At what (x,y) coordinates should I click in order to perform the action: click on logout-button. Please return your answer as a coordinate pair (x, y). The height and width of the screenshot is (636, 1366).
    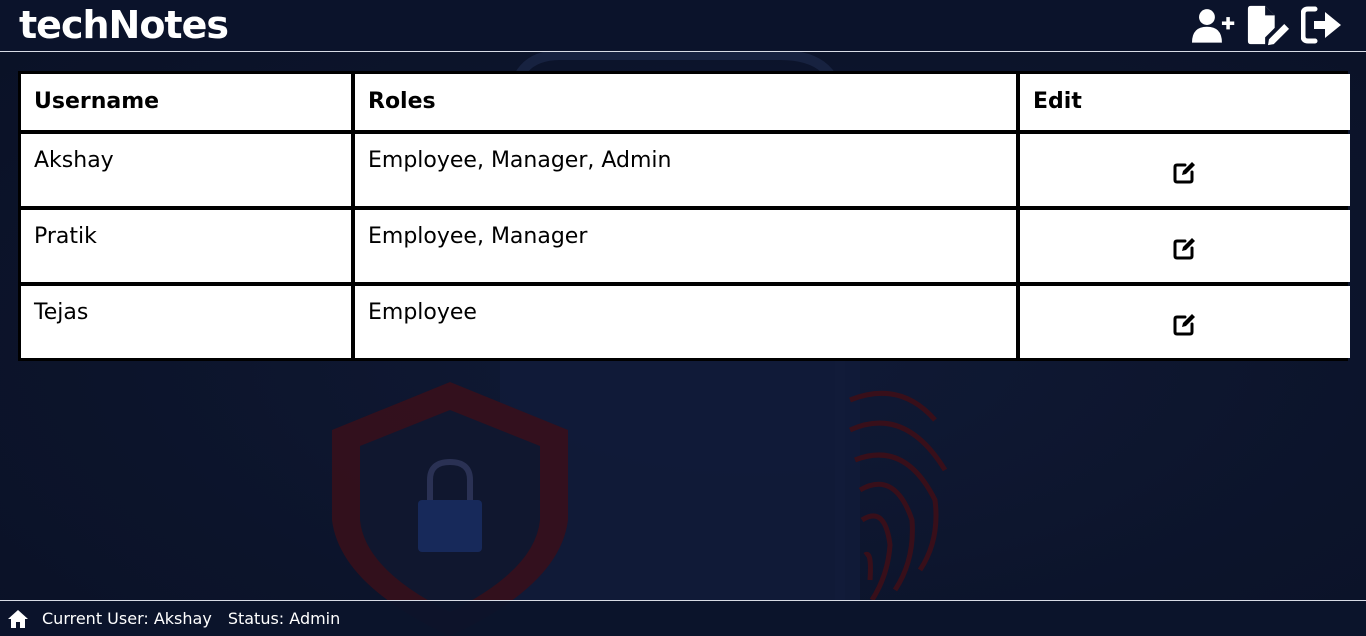
    Looking at the image, I should click on (1322, 25).